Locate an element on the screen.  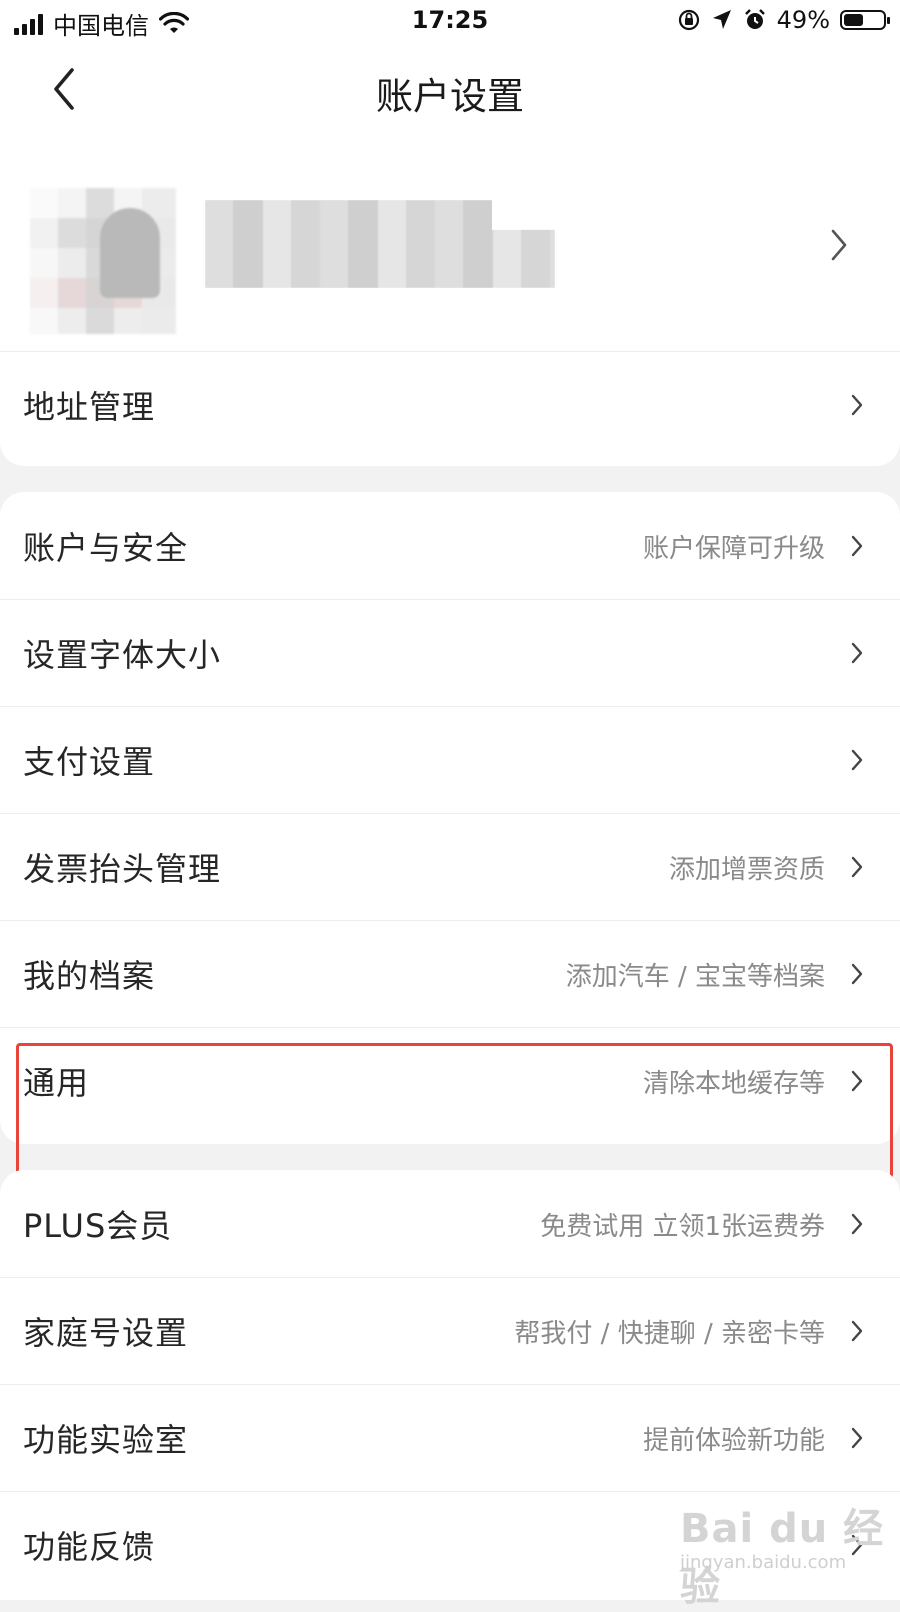
settings-row-plus-member: PLUS会员 免费试用 立领1张运费券 is located at coordinates (450, 1224).